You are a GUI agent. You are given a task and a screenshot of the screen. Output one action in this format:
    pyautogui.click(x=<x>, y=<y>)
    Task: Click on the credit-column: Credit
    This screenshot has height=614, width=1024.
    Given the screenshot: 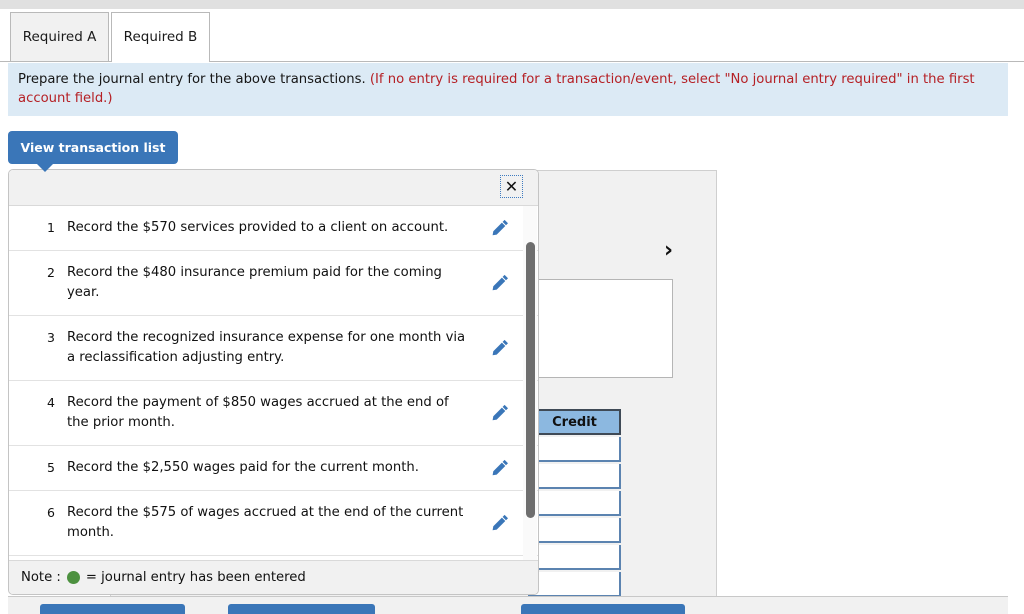 What is the action you would take?
    pyautogui.click(x=574, y=503)
    